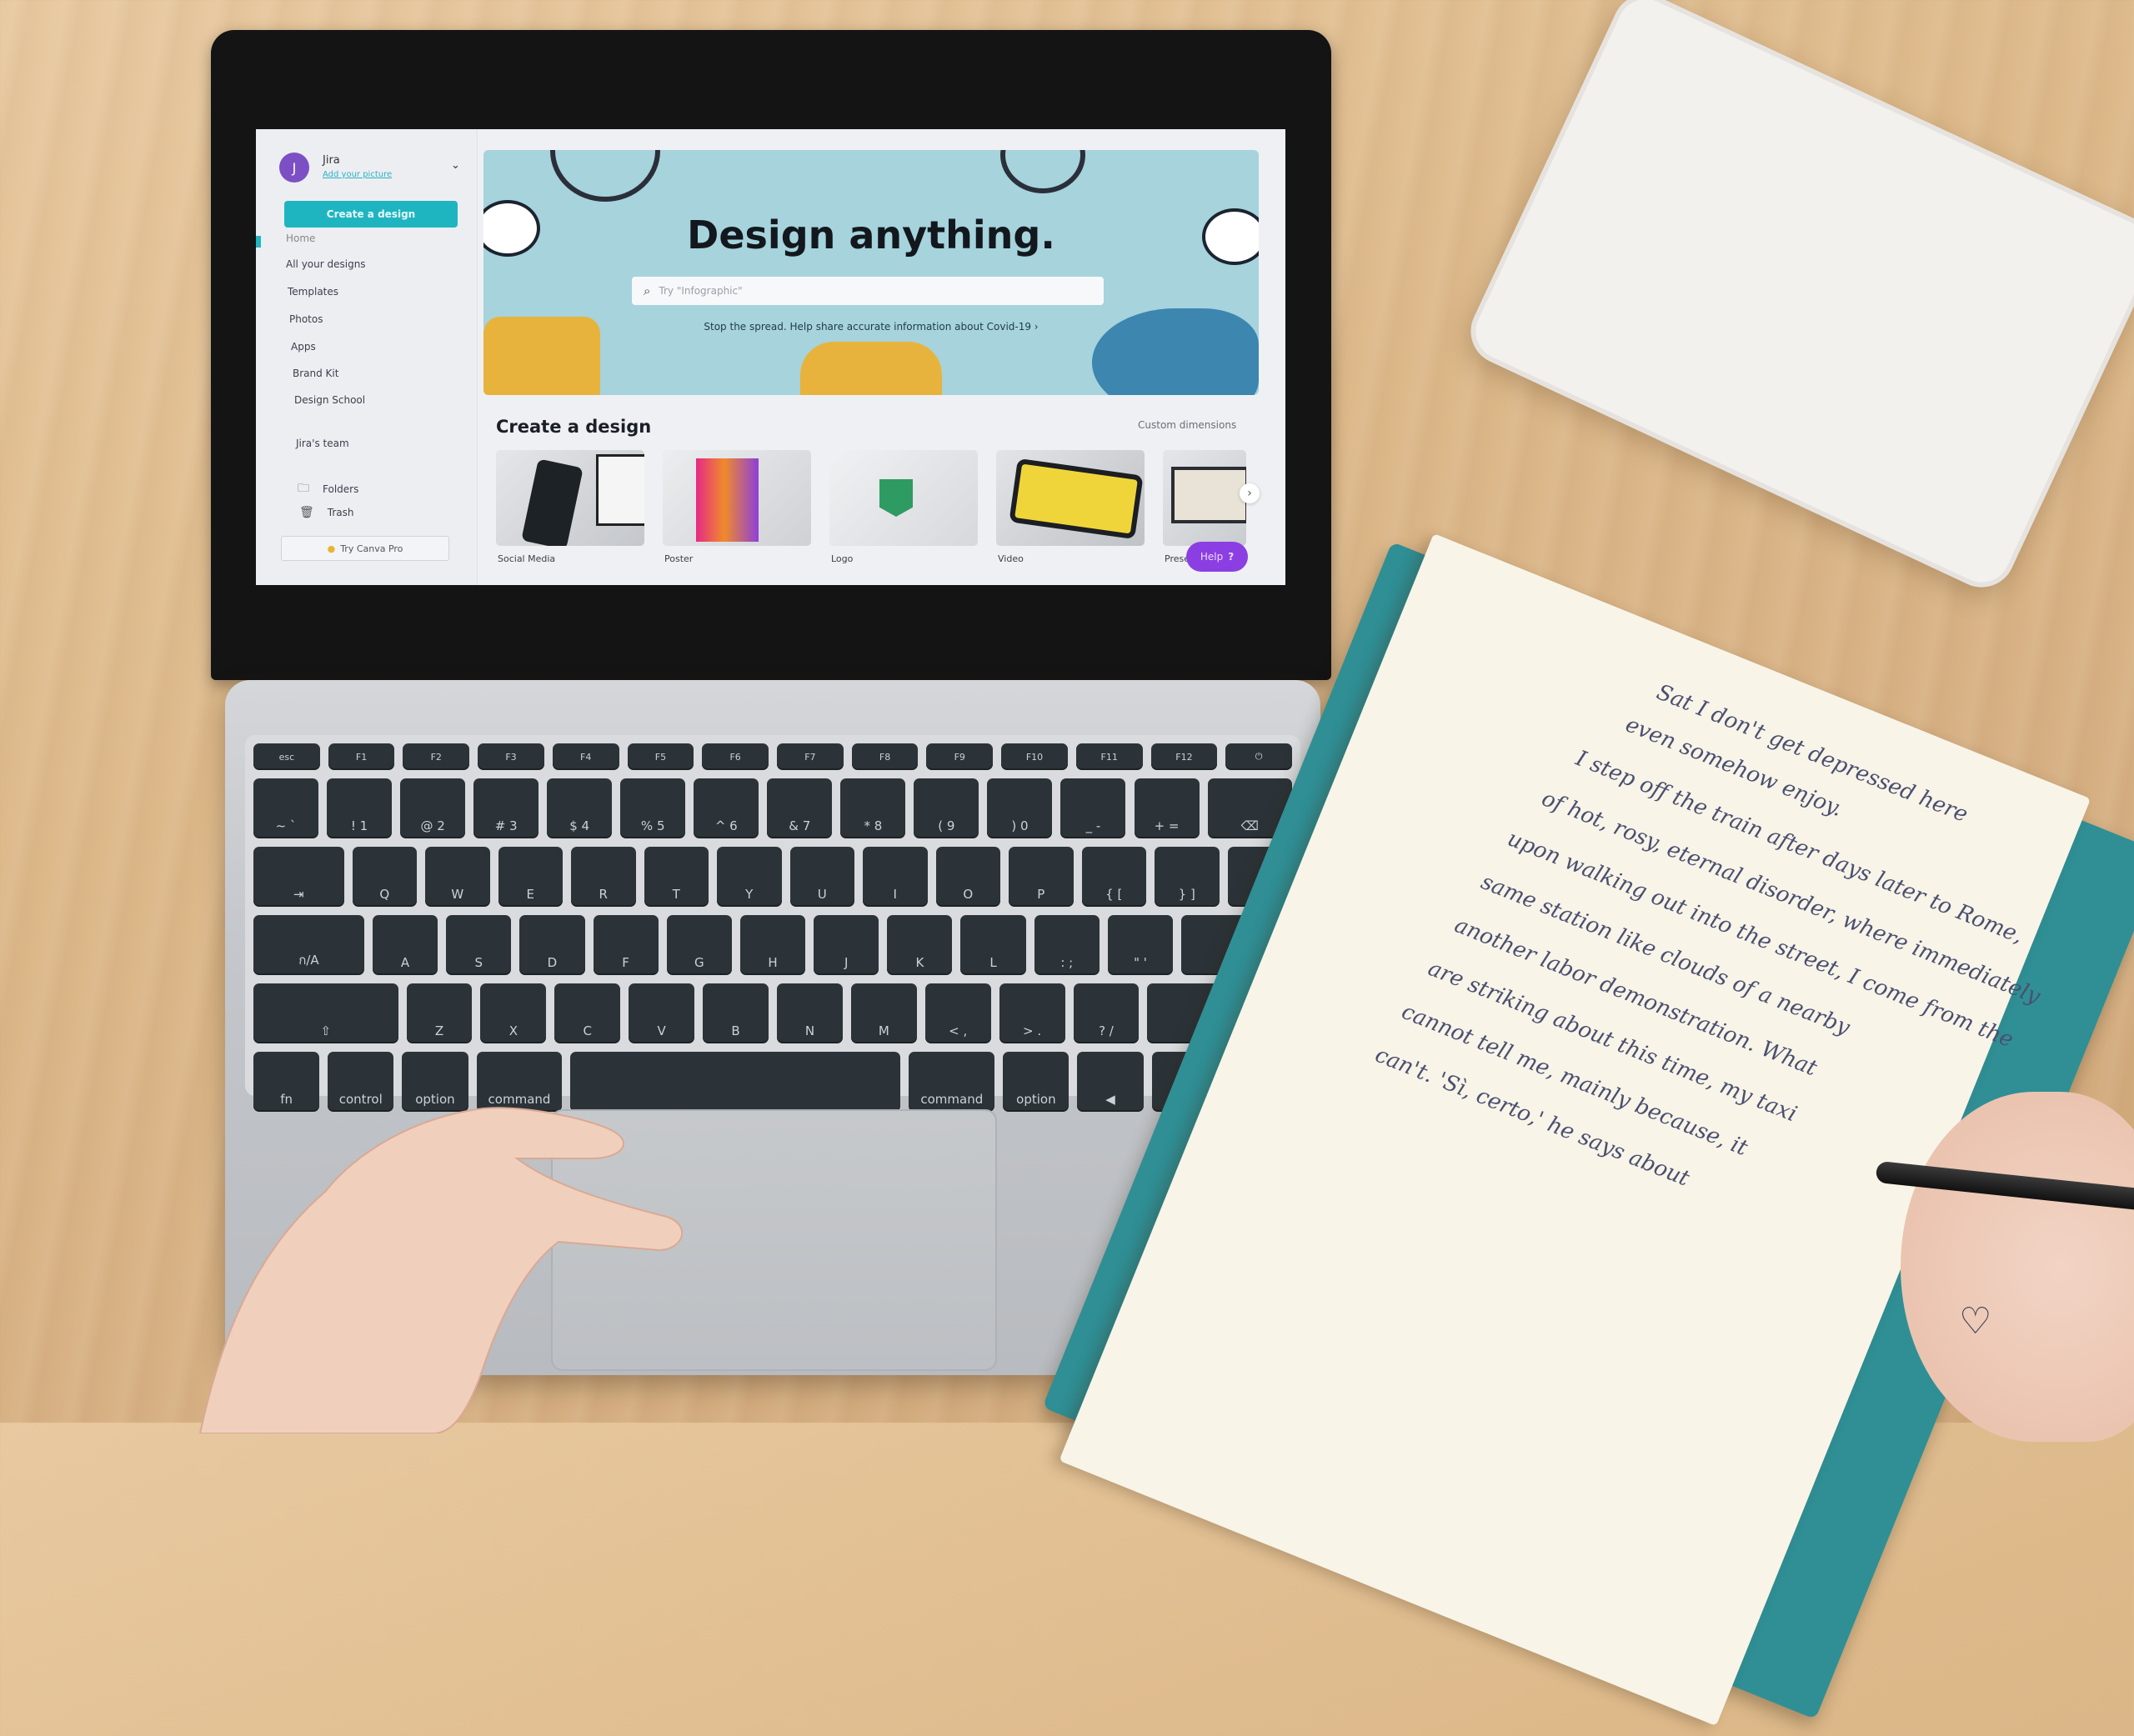  I want to click on key-$-4: $ 4, so click(580, 808).